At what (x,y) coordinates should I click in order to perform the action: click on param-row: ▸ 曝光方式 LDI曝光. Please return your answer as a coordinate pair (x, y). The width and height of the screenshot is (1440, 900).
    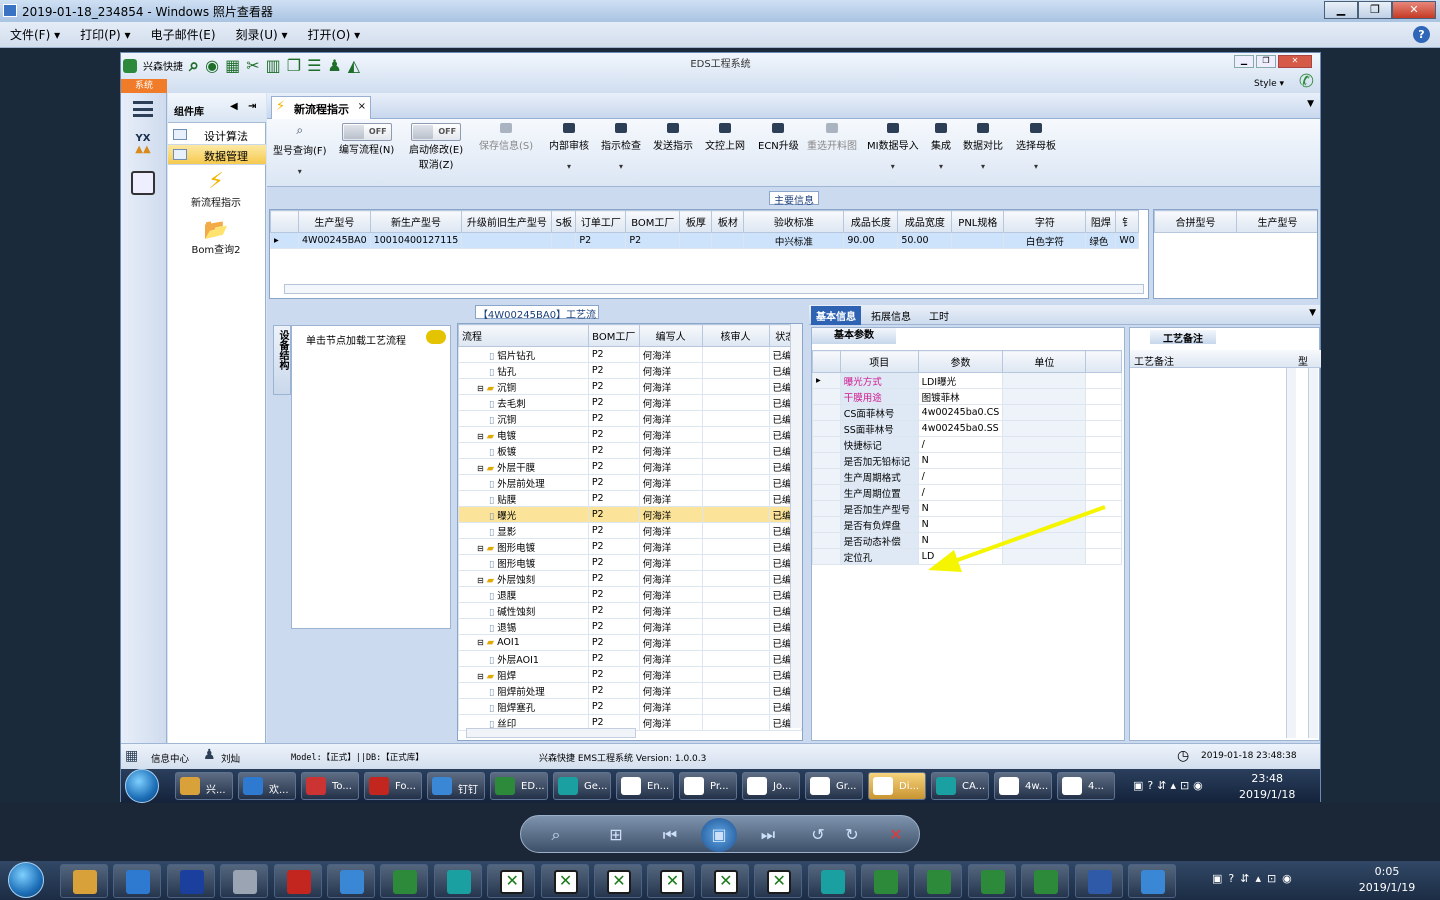
    Looking at the image, I should click on (967, 380).